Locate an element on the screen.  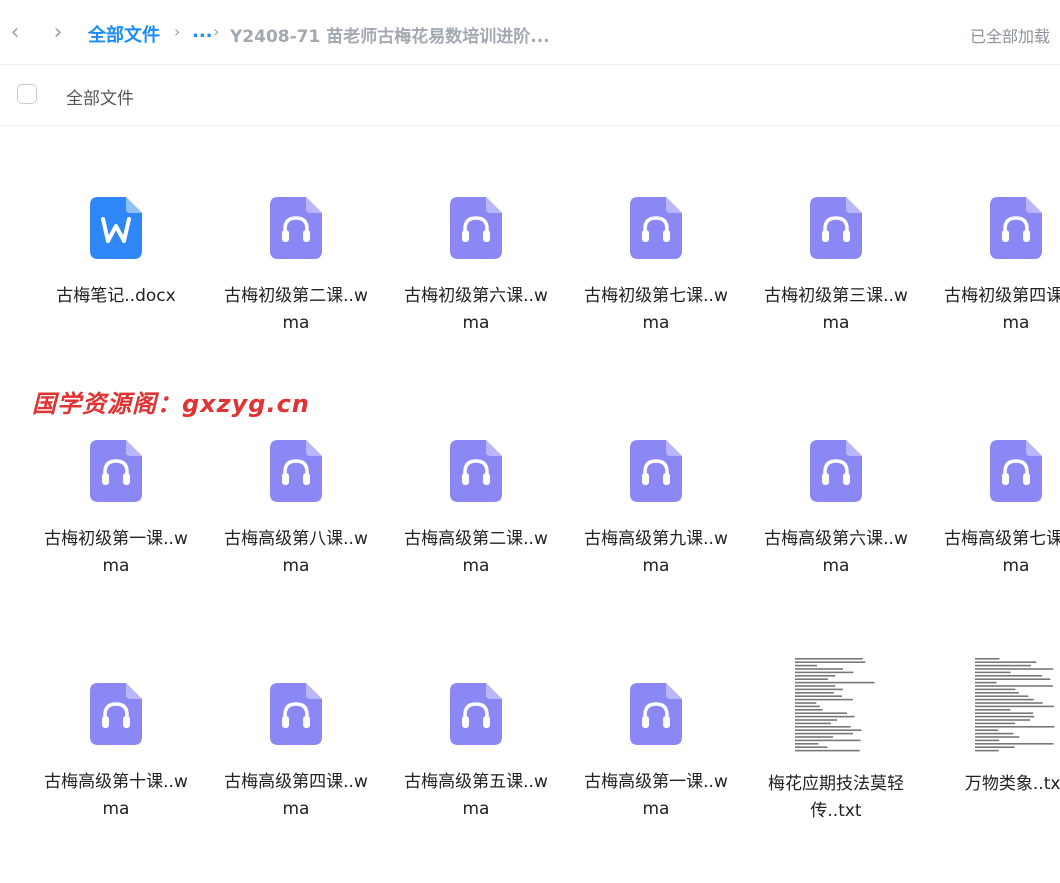
file-item: 梅花应期技法莫轻传..txt is located at coordinates (836, 769).